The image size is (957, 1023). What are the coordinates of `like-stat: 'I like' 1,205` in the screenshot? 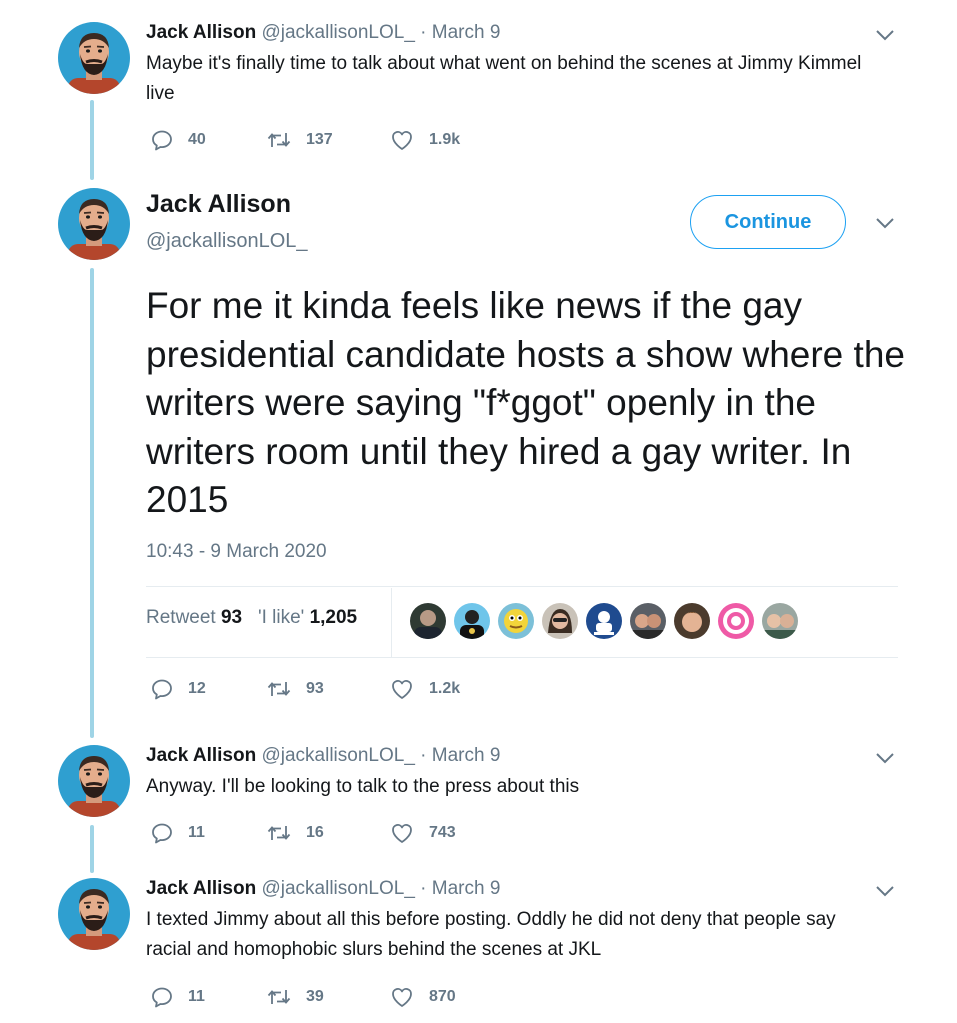 It's located at (307, 617).